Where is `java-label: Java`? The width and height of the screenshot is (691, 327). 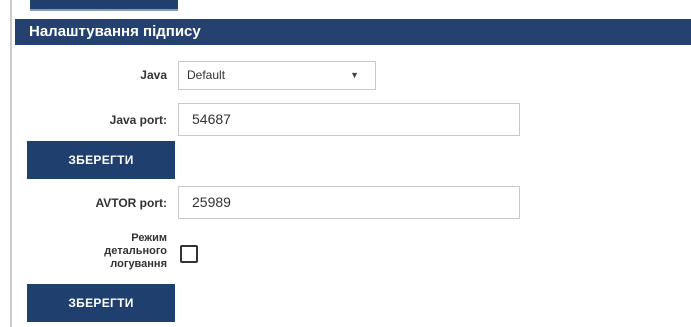
java-label: Java is located at coordinates (153, 75).